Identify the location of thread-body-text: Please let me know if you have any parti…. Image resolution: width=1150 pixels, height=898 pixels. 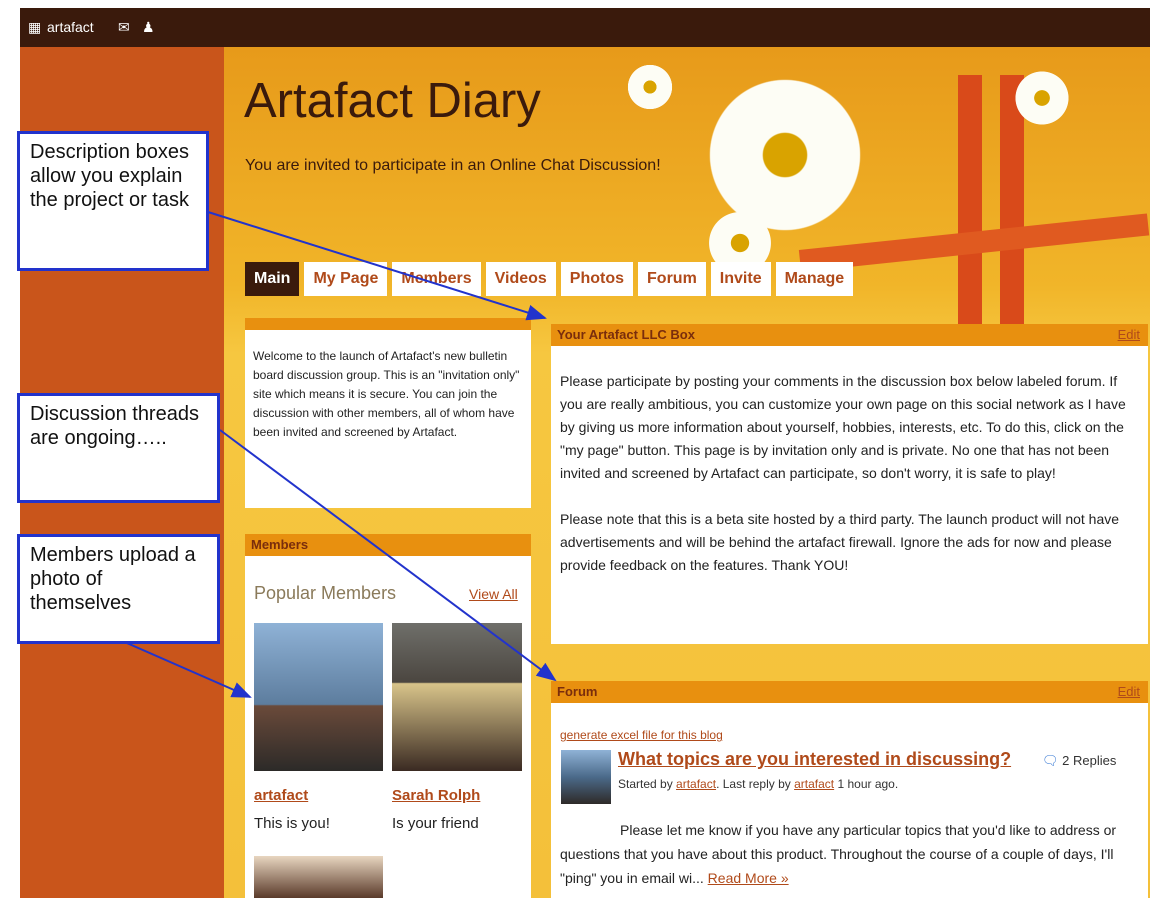
(838, 854).